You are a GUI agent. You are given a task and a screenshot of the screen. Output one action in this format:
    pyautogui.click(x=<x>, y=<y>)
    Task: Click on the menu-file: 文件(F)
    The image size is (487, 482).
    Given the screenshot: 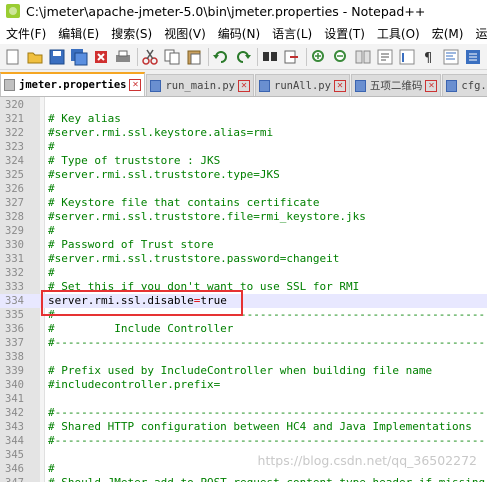 What is the action you would take?
    pyautogui.click(x=26, y=33)
    